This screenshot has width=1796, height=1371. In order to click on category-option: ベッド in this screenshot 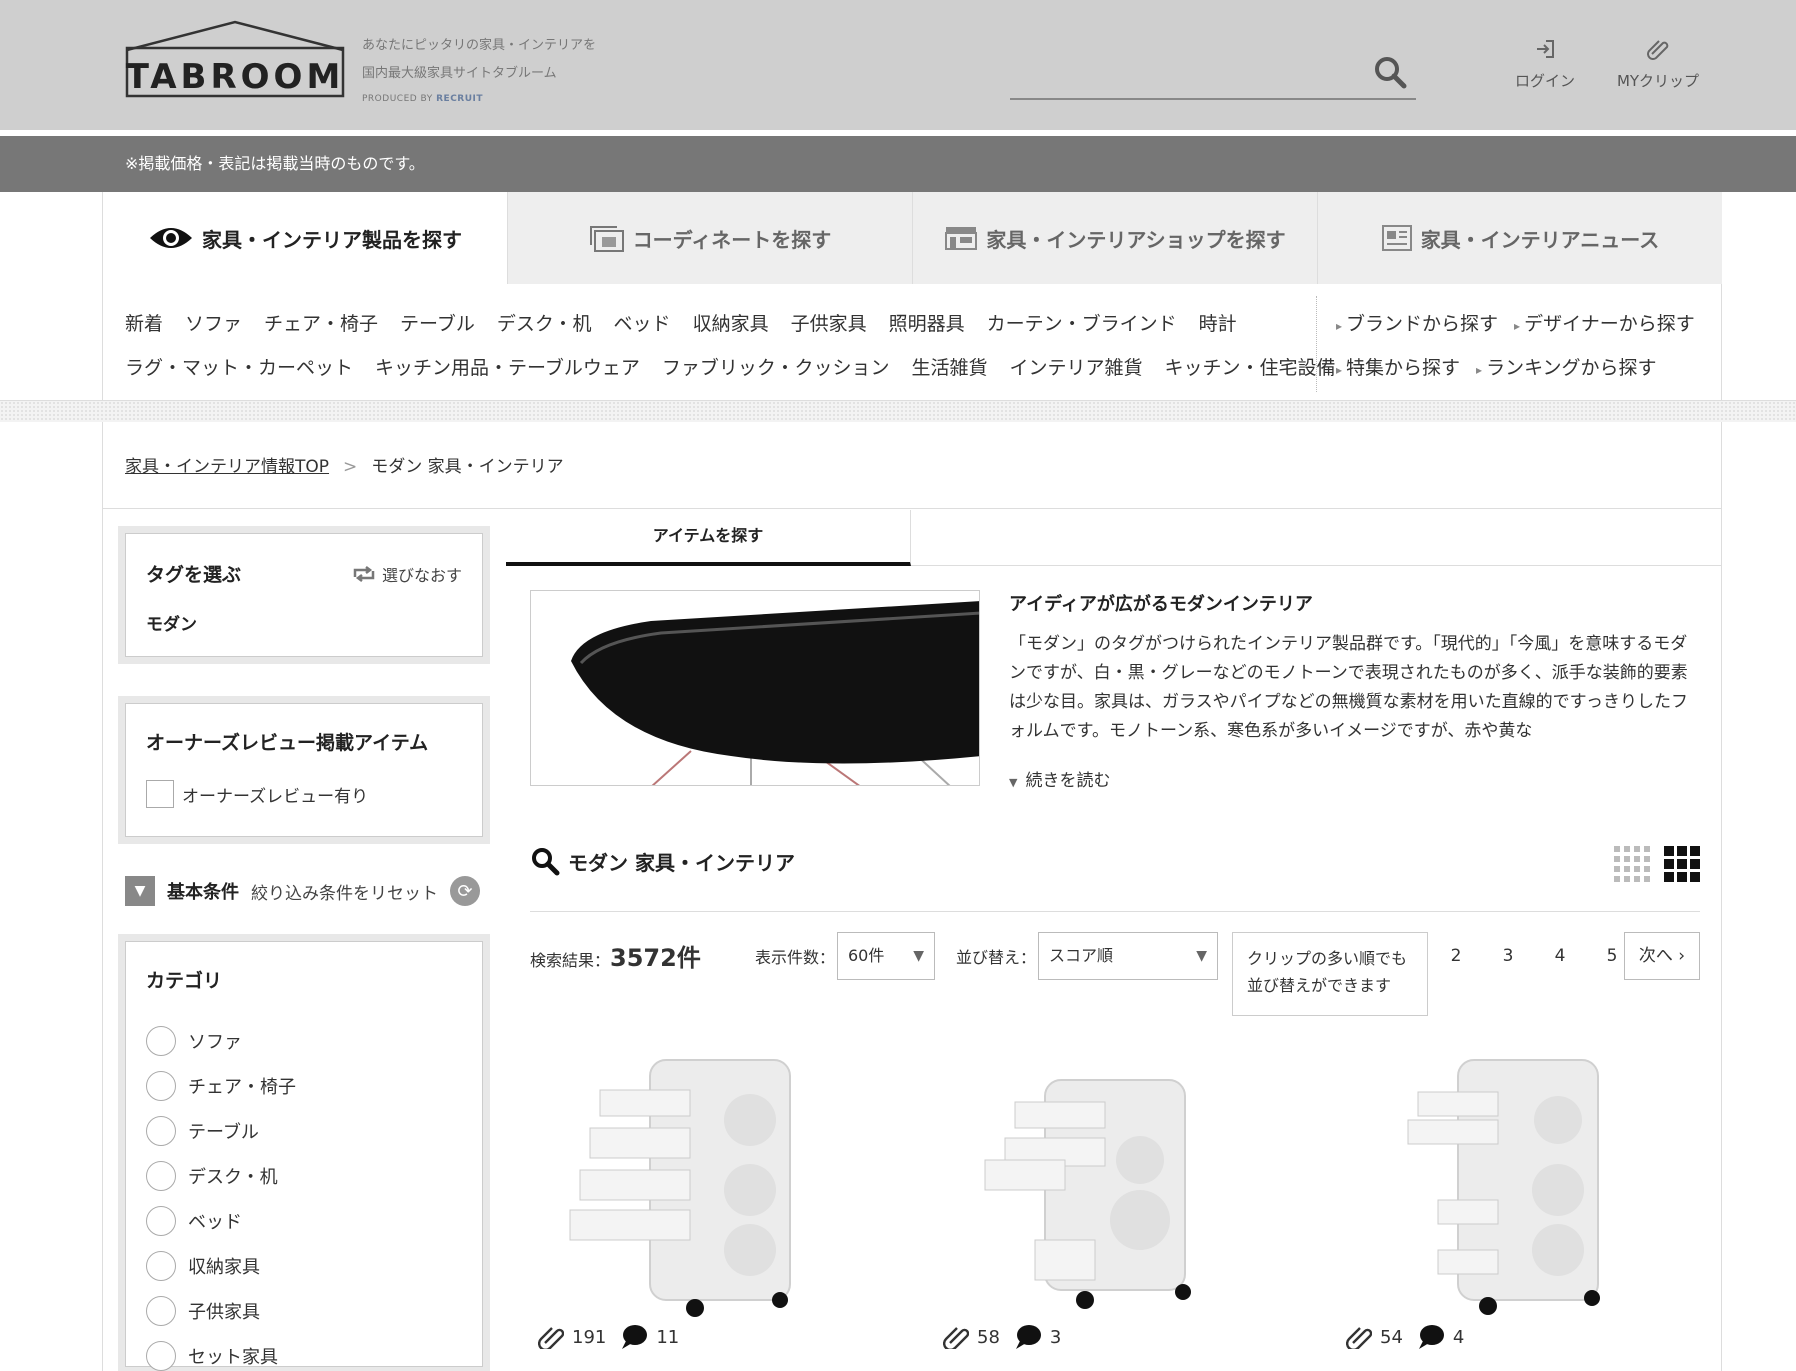, I will do `click(194, 1221)`.